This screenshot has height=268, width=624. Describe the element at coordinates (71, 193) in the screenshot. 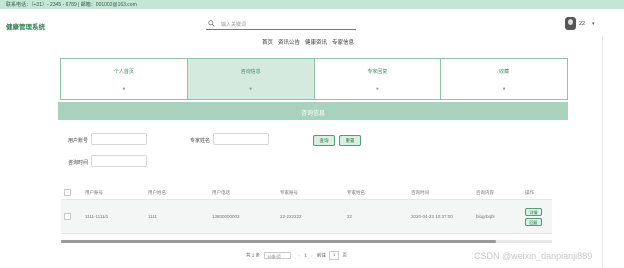

I see `select-all-cell` at that location.